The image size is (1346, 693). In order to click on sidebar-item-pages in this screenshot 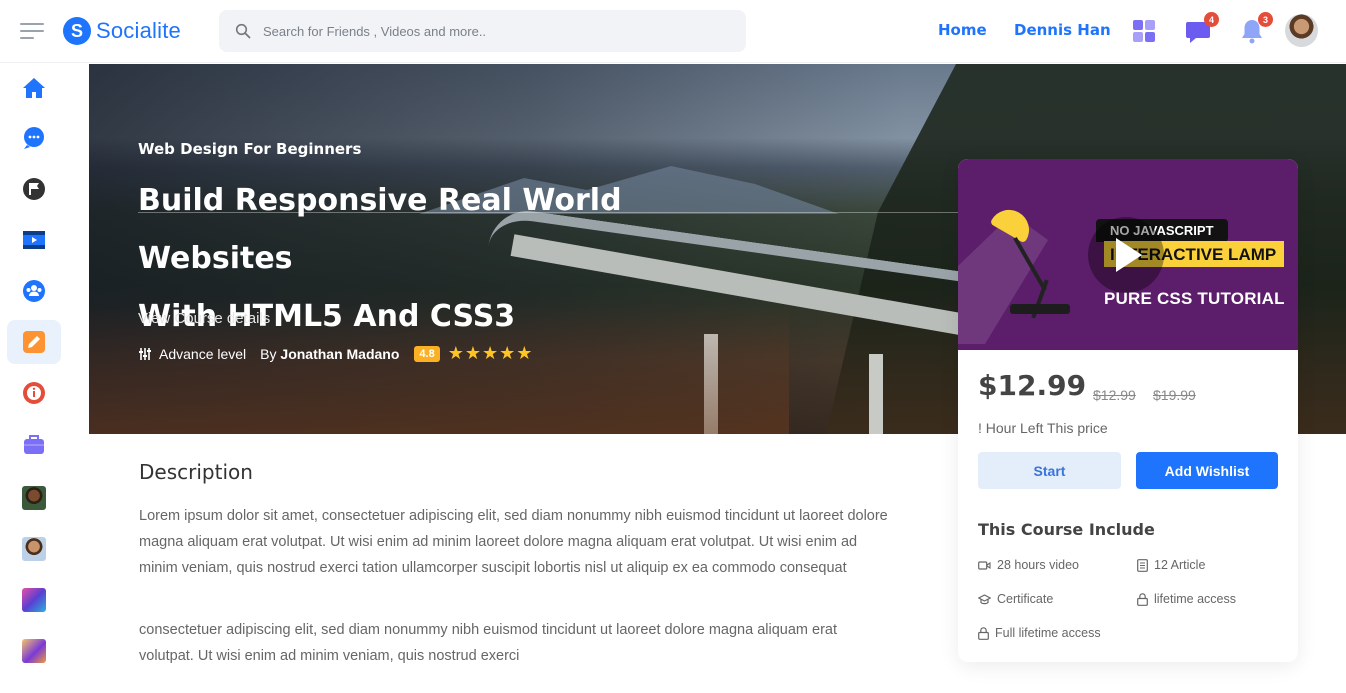, I will do `click(34, 189)`.